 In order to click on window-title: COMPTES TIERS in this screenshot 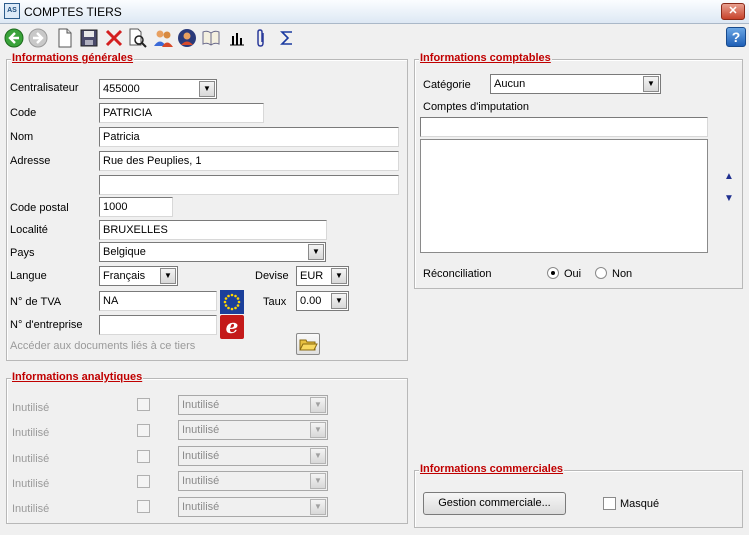, I will do `click(73, 12)`.